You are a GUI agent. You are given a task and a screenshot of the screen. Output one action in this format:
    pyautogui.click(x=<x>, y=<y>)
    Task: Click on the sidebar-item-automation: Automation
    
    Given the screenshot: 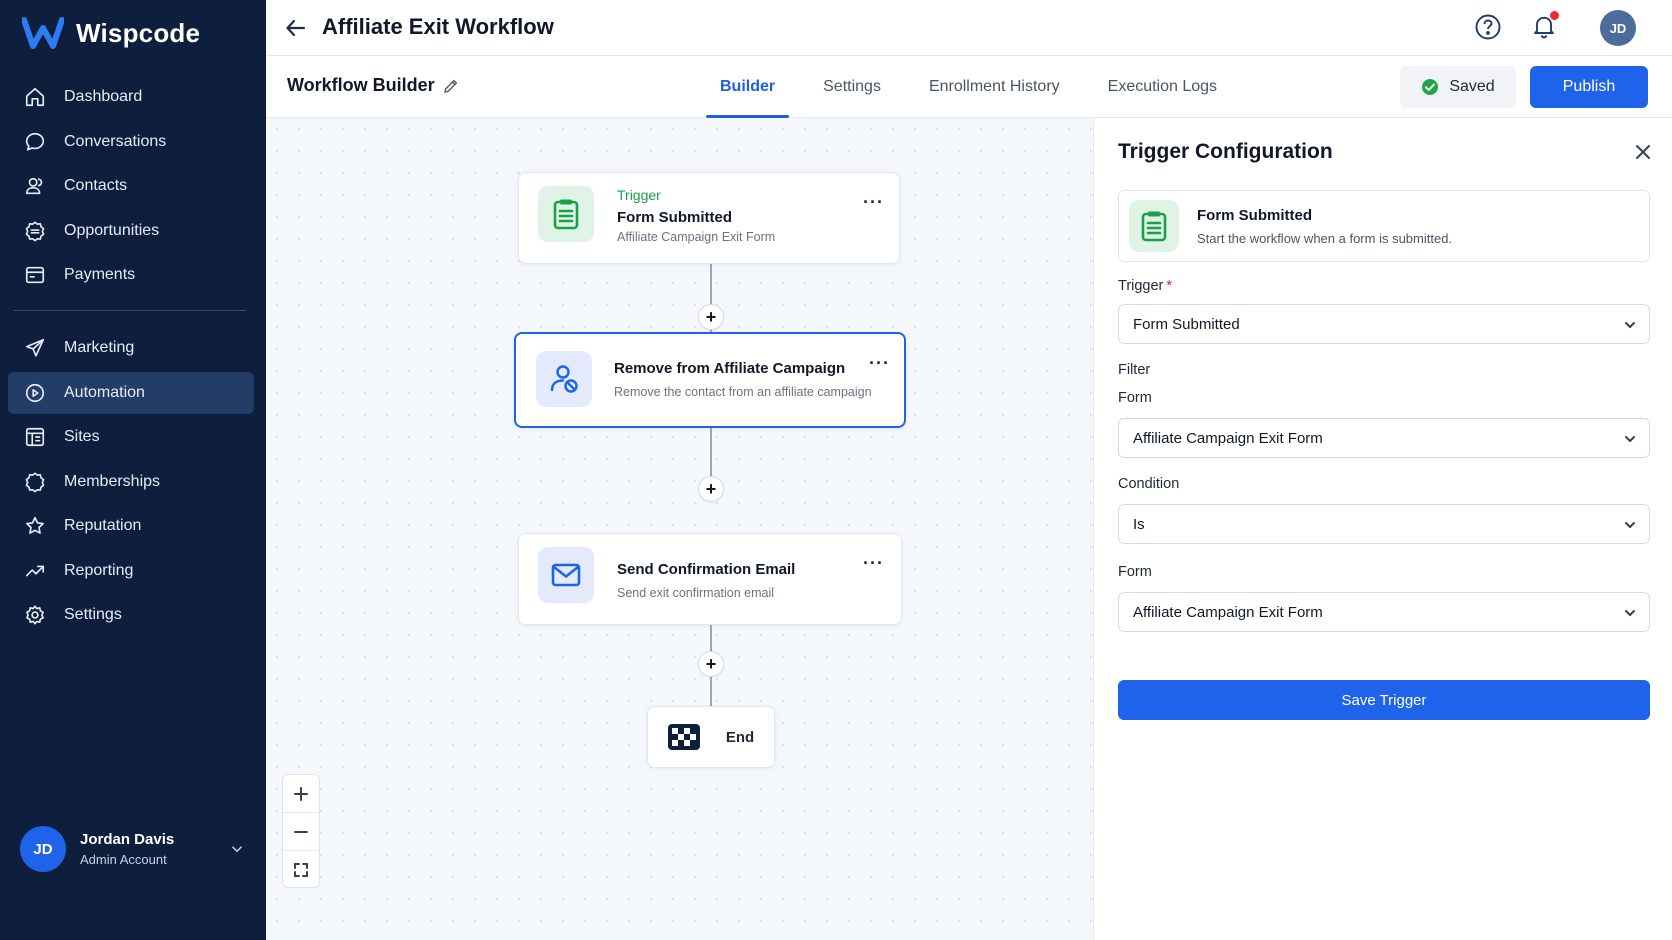 What is the action you would take?
    pyautogui.click(x=131, y=392)
    